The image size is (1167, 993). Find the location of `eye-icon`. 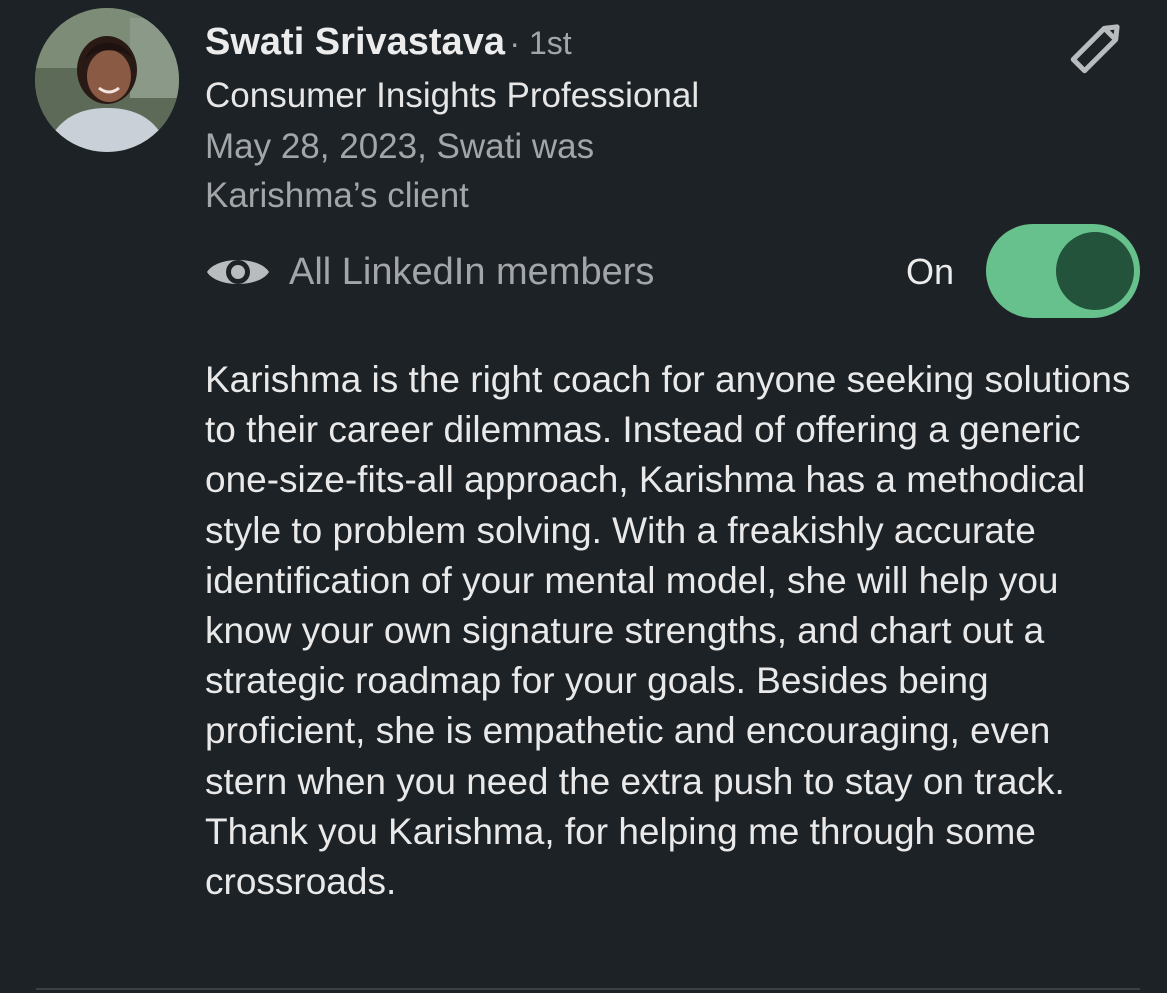

eye-icon is located at coordinates (238, 272).